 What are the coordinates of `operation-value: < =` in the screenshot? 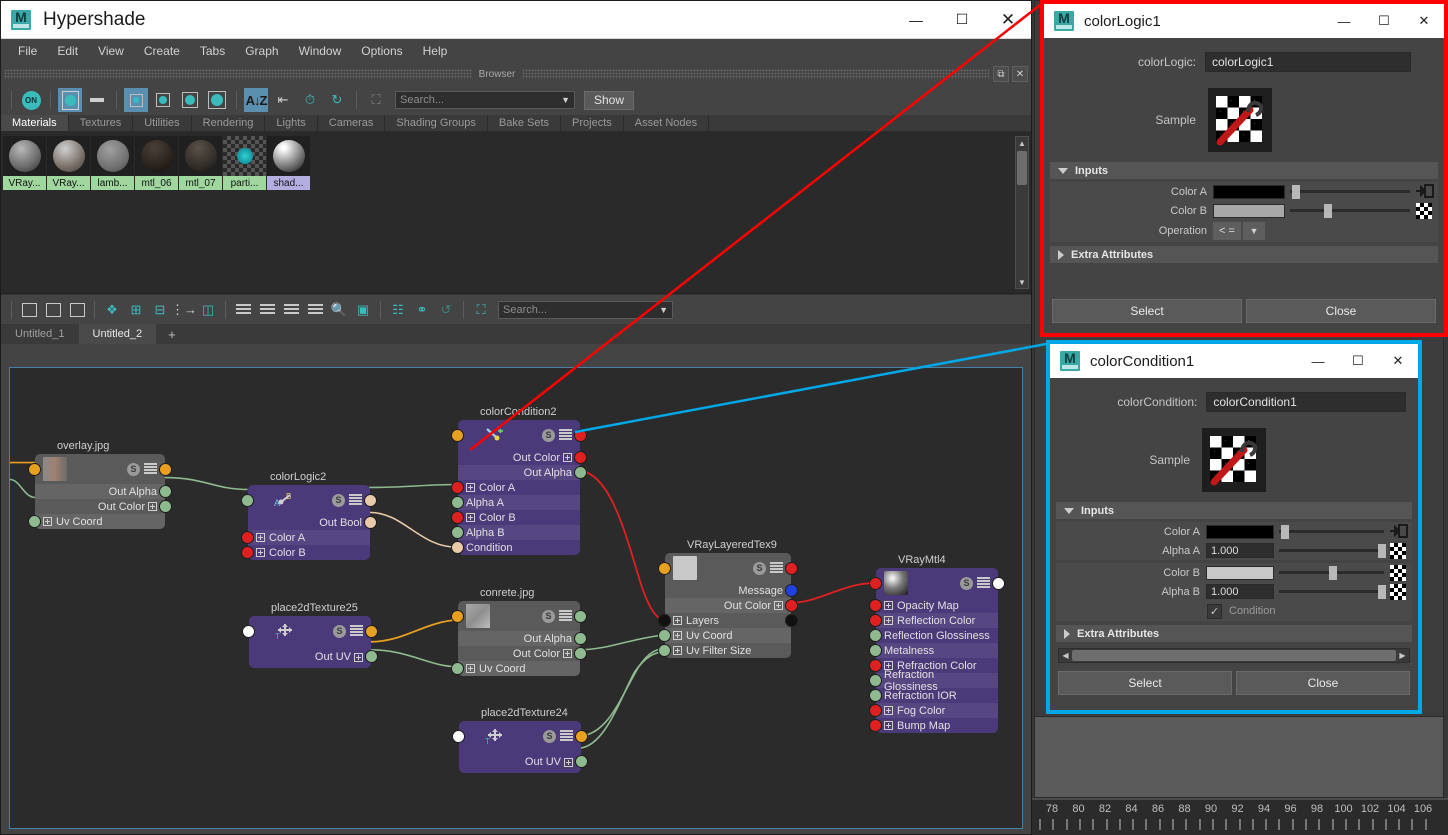 It's located at (1227, 231).